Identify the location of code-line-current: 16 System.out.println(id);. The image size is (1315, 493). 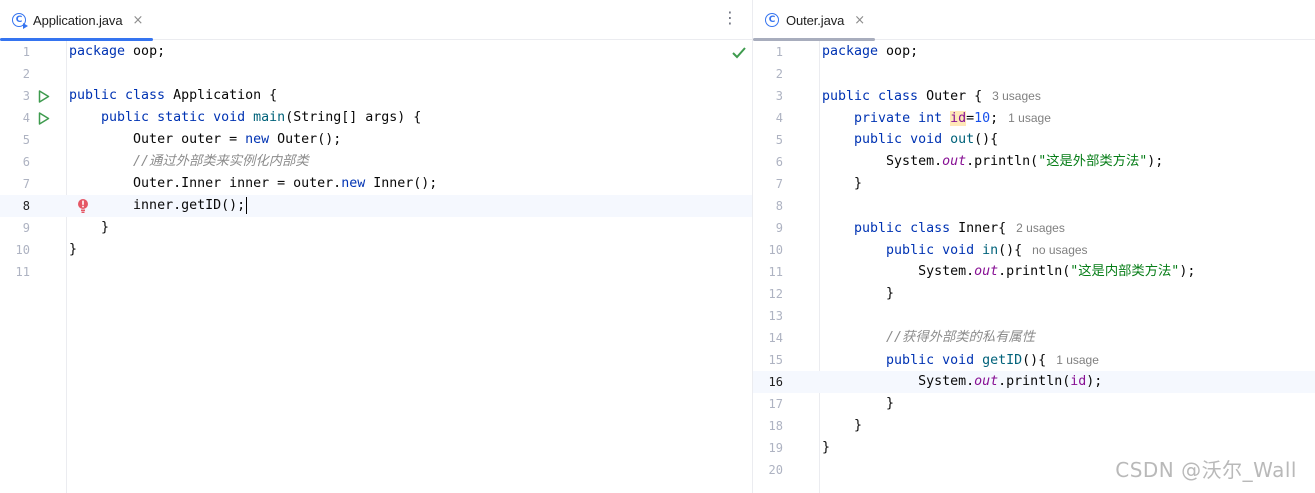
(1034, 382).